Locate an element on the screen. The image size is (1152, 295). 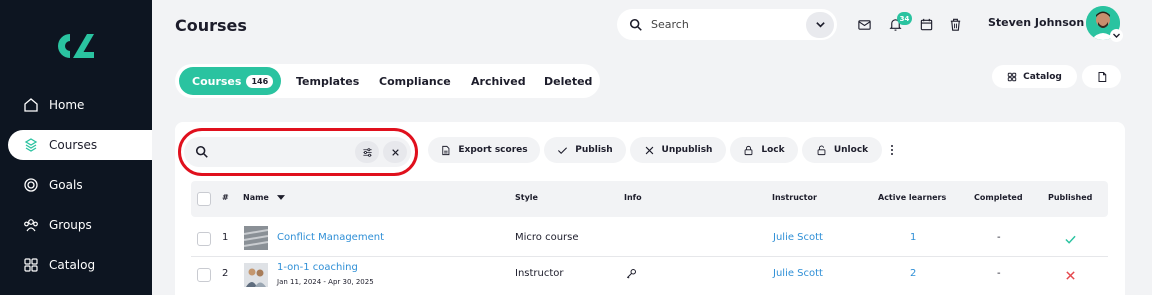
calendar-icon is located at coordinates (926, 24).